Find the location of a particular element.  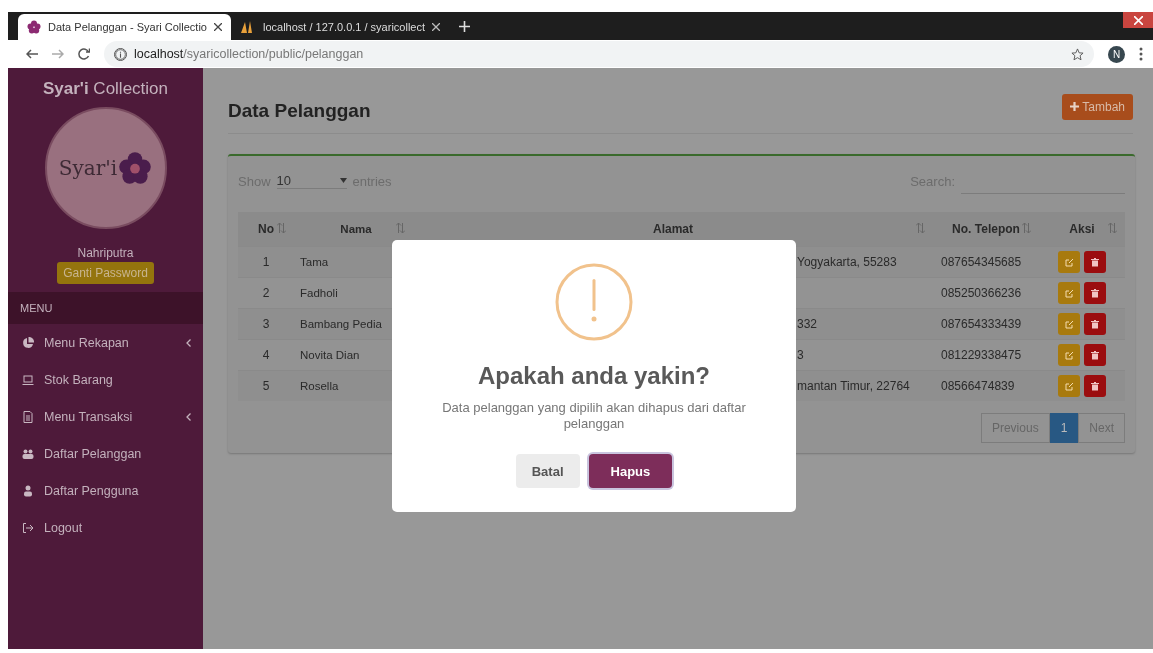

logo-circle: Syar'i is located at coordinates (105, 168).